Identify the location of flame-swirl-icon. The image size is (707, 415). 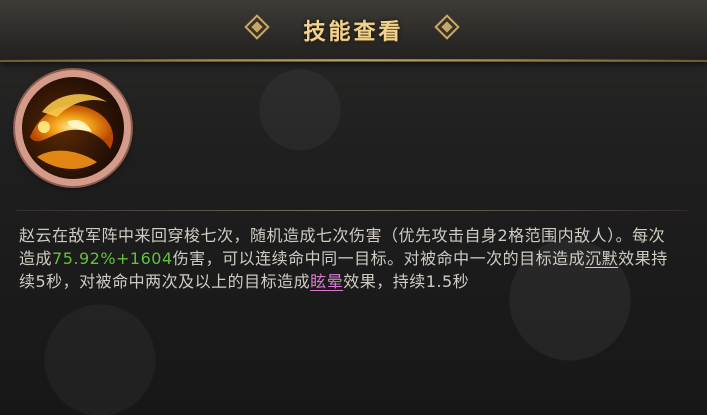
(73, 128).